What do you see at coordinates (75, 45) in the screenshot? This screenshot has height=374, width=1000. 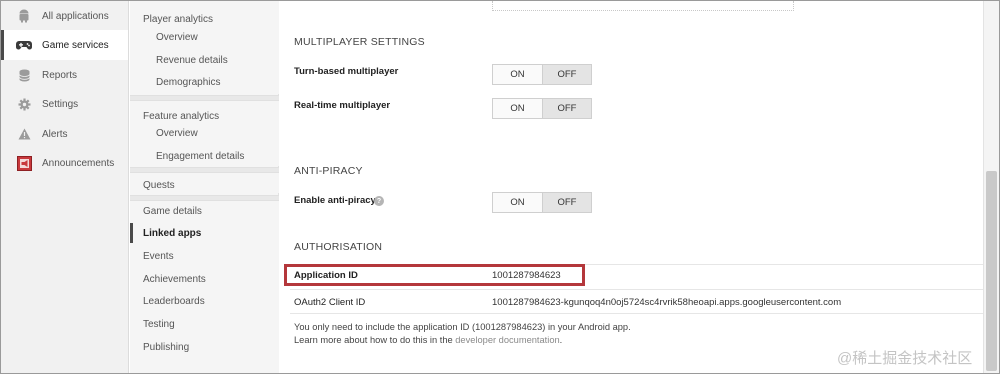 I see `nav-label: Game services` at bounding box center [75, 45].